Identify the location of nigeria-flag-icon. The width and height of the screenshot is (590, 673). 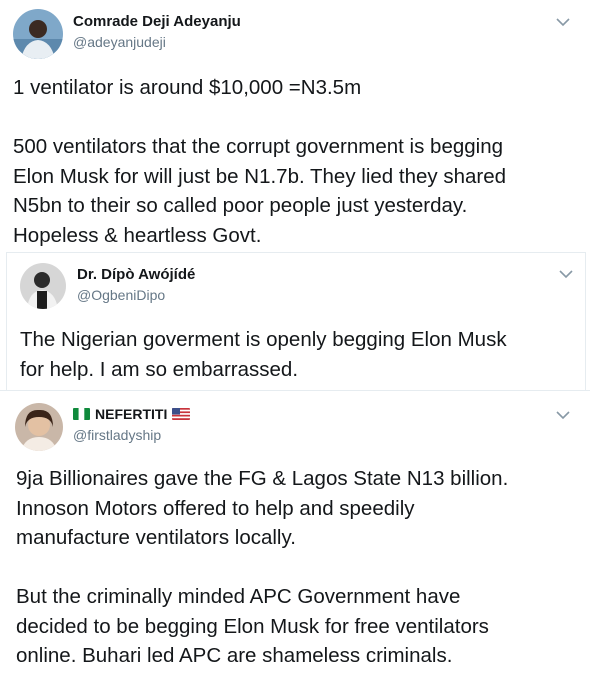
(81, 414).